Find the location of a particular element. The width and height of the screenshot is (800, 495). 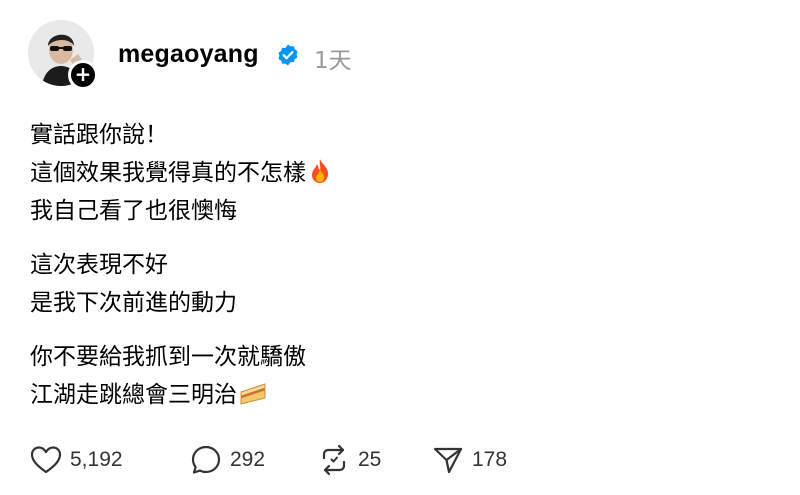

post-paragraph: 你不要給我抓到一次就驕傲 江湖走跳總會三明治 is located at coordinates (390, 376).